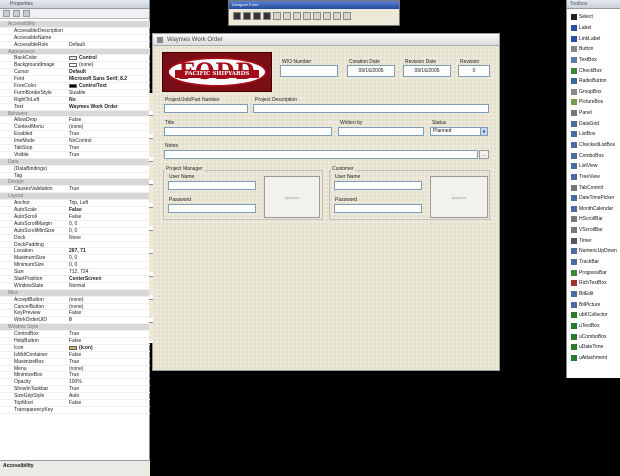 This screenshot has width=620, height=476. Describe the element at coordinates (593, 177) in the screenshot. I see `toolbox-item: TreeView` at that location.